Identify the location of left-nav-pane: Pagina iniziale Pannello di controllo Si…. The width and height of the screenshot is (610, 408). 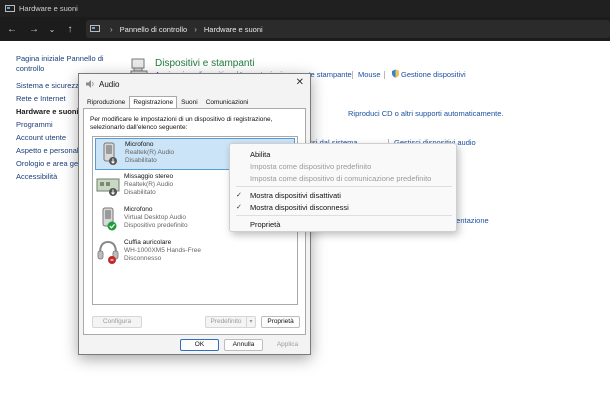
(63, 119).